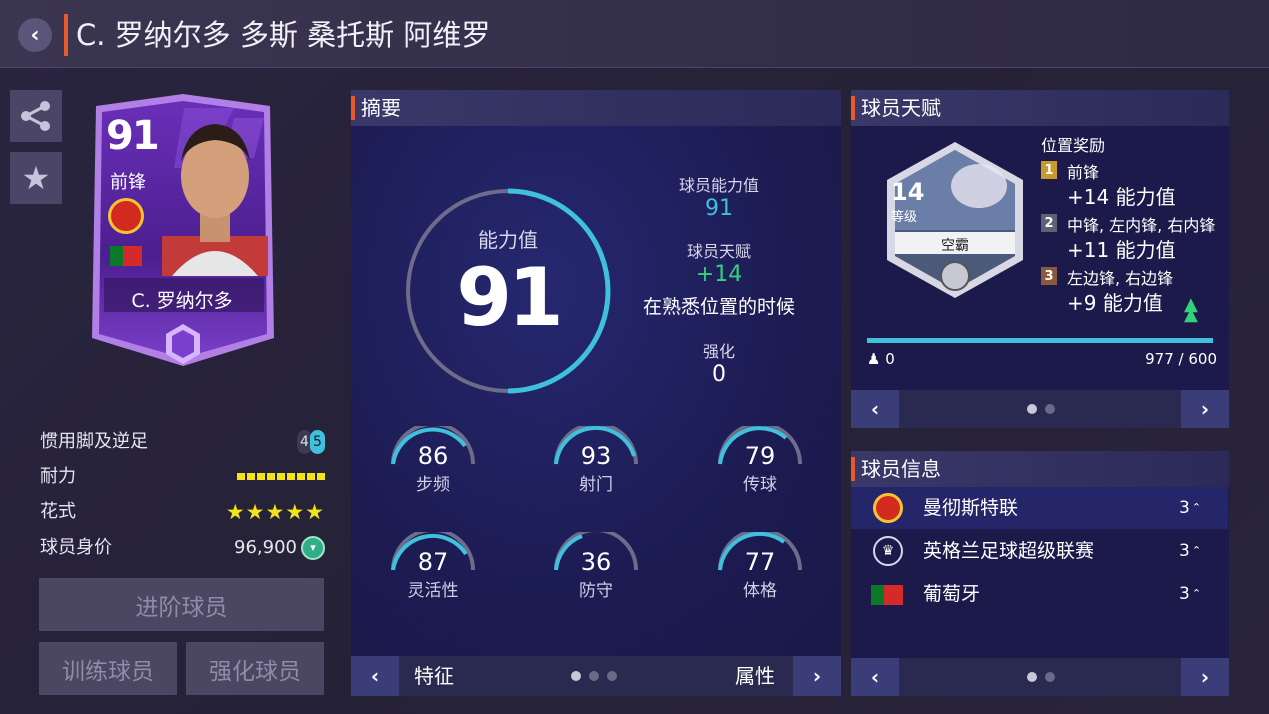 The width and height of the screenshot is (1269, 714). I want to click on coin-icon: ▾, so click(313, 548).